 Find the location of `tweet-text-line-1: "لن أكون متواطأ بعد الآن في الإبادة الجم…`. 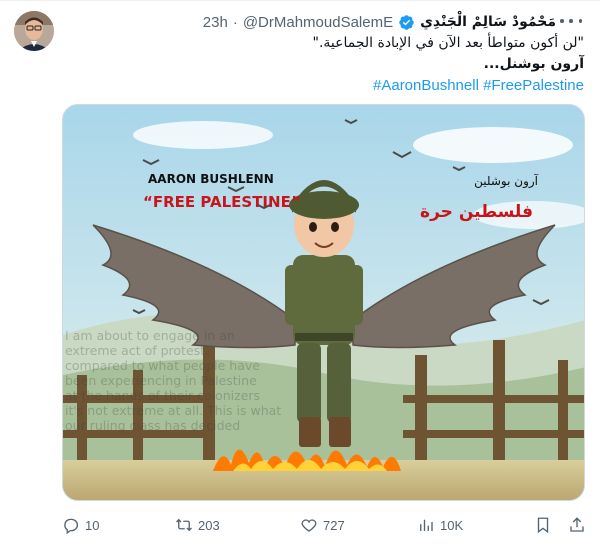

tweet-text-line-1: "لن أكون متواطأ بعد الآن في الإبادة الجم… is located at coordinates (448, 43).